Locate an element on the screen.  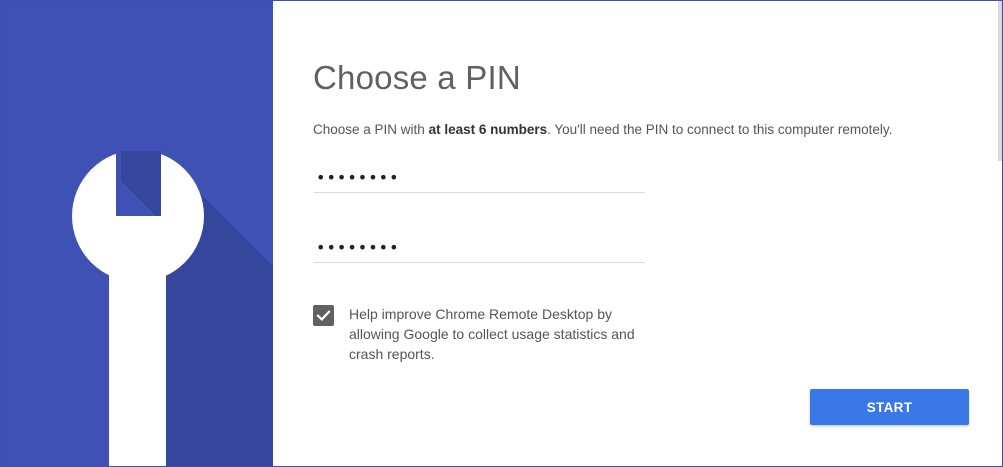
instructions-prefix: Choose a PIN with is located at coordinates (371, 129).